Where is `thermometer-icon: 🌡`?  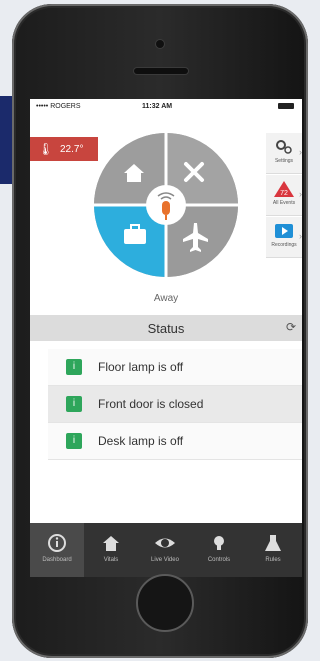 thermometer-icon: 🌡 is located at coordinates (46, 149).